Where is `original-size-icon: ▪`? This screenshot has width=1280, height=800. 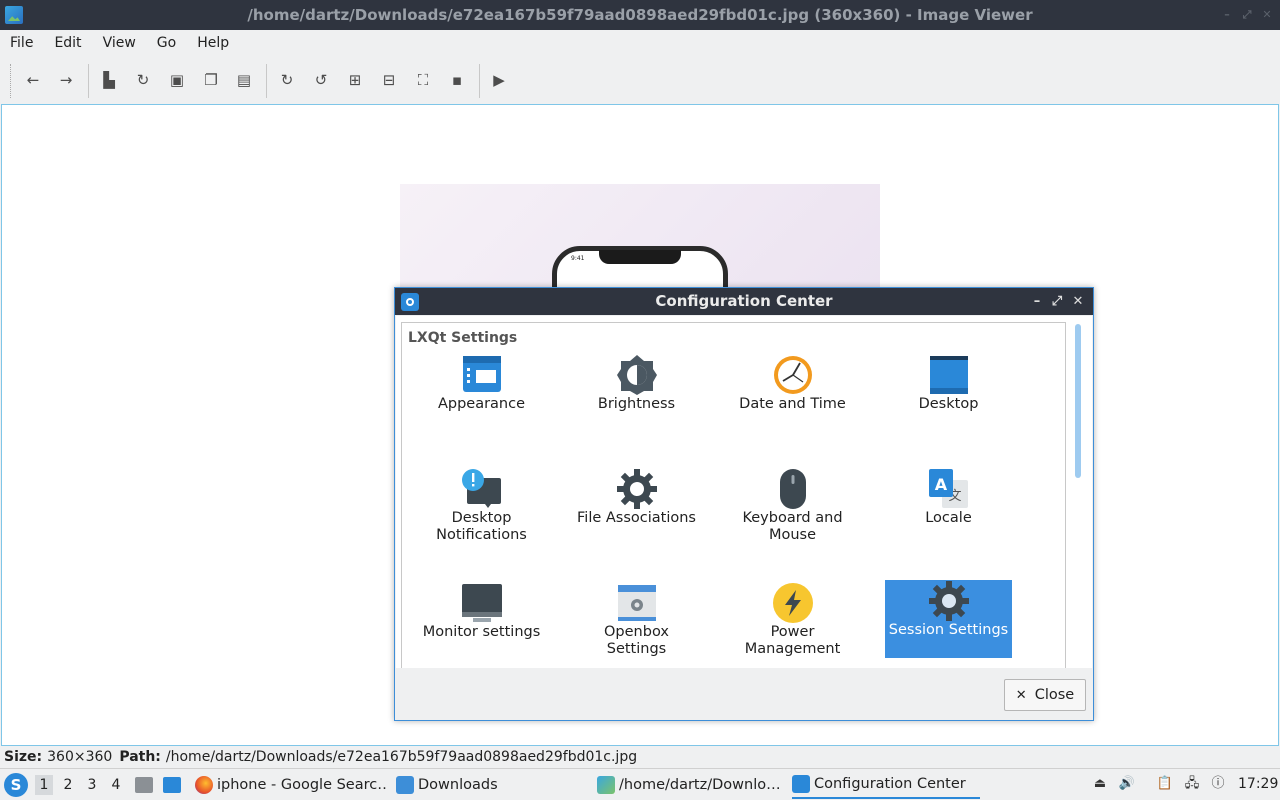
original-size-icon: ▪ is located at coordinates (457, 80).